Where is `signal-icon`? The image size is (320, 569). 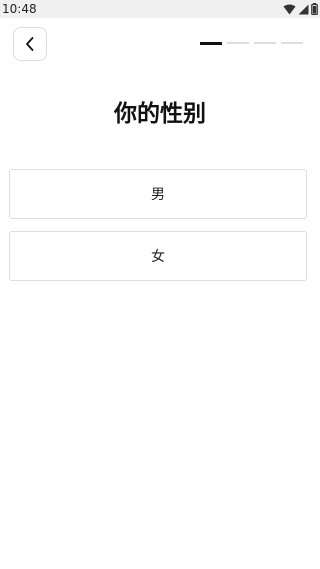 signal-icon is located at coordinates (303, 9).